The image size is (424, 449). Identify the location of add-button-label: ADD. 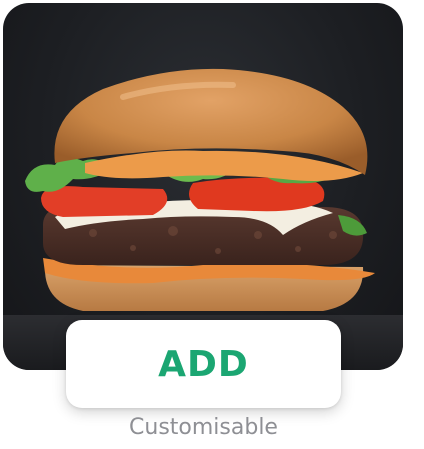
(203, 364).